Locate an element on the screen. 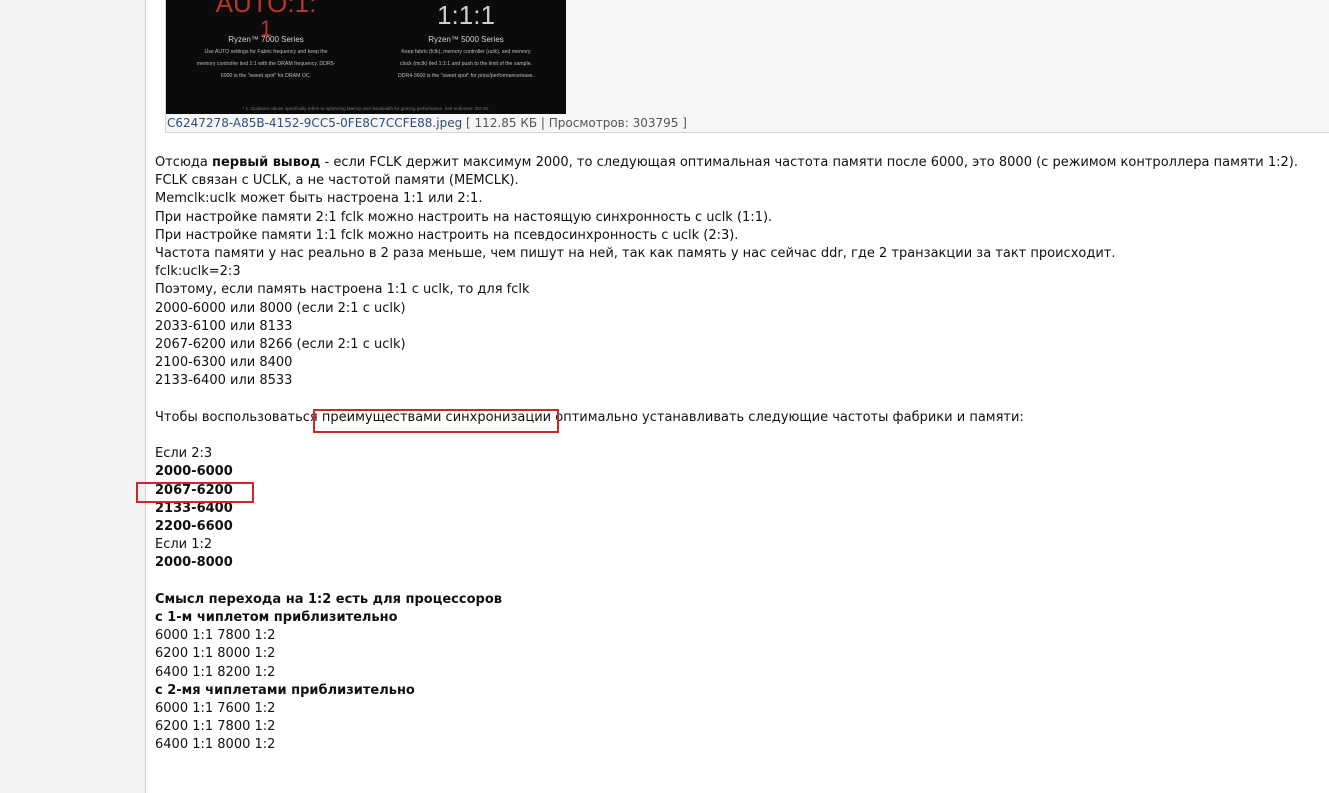  promo-right-ratio: 1:1:1 is located at coordinates (466, 15).